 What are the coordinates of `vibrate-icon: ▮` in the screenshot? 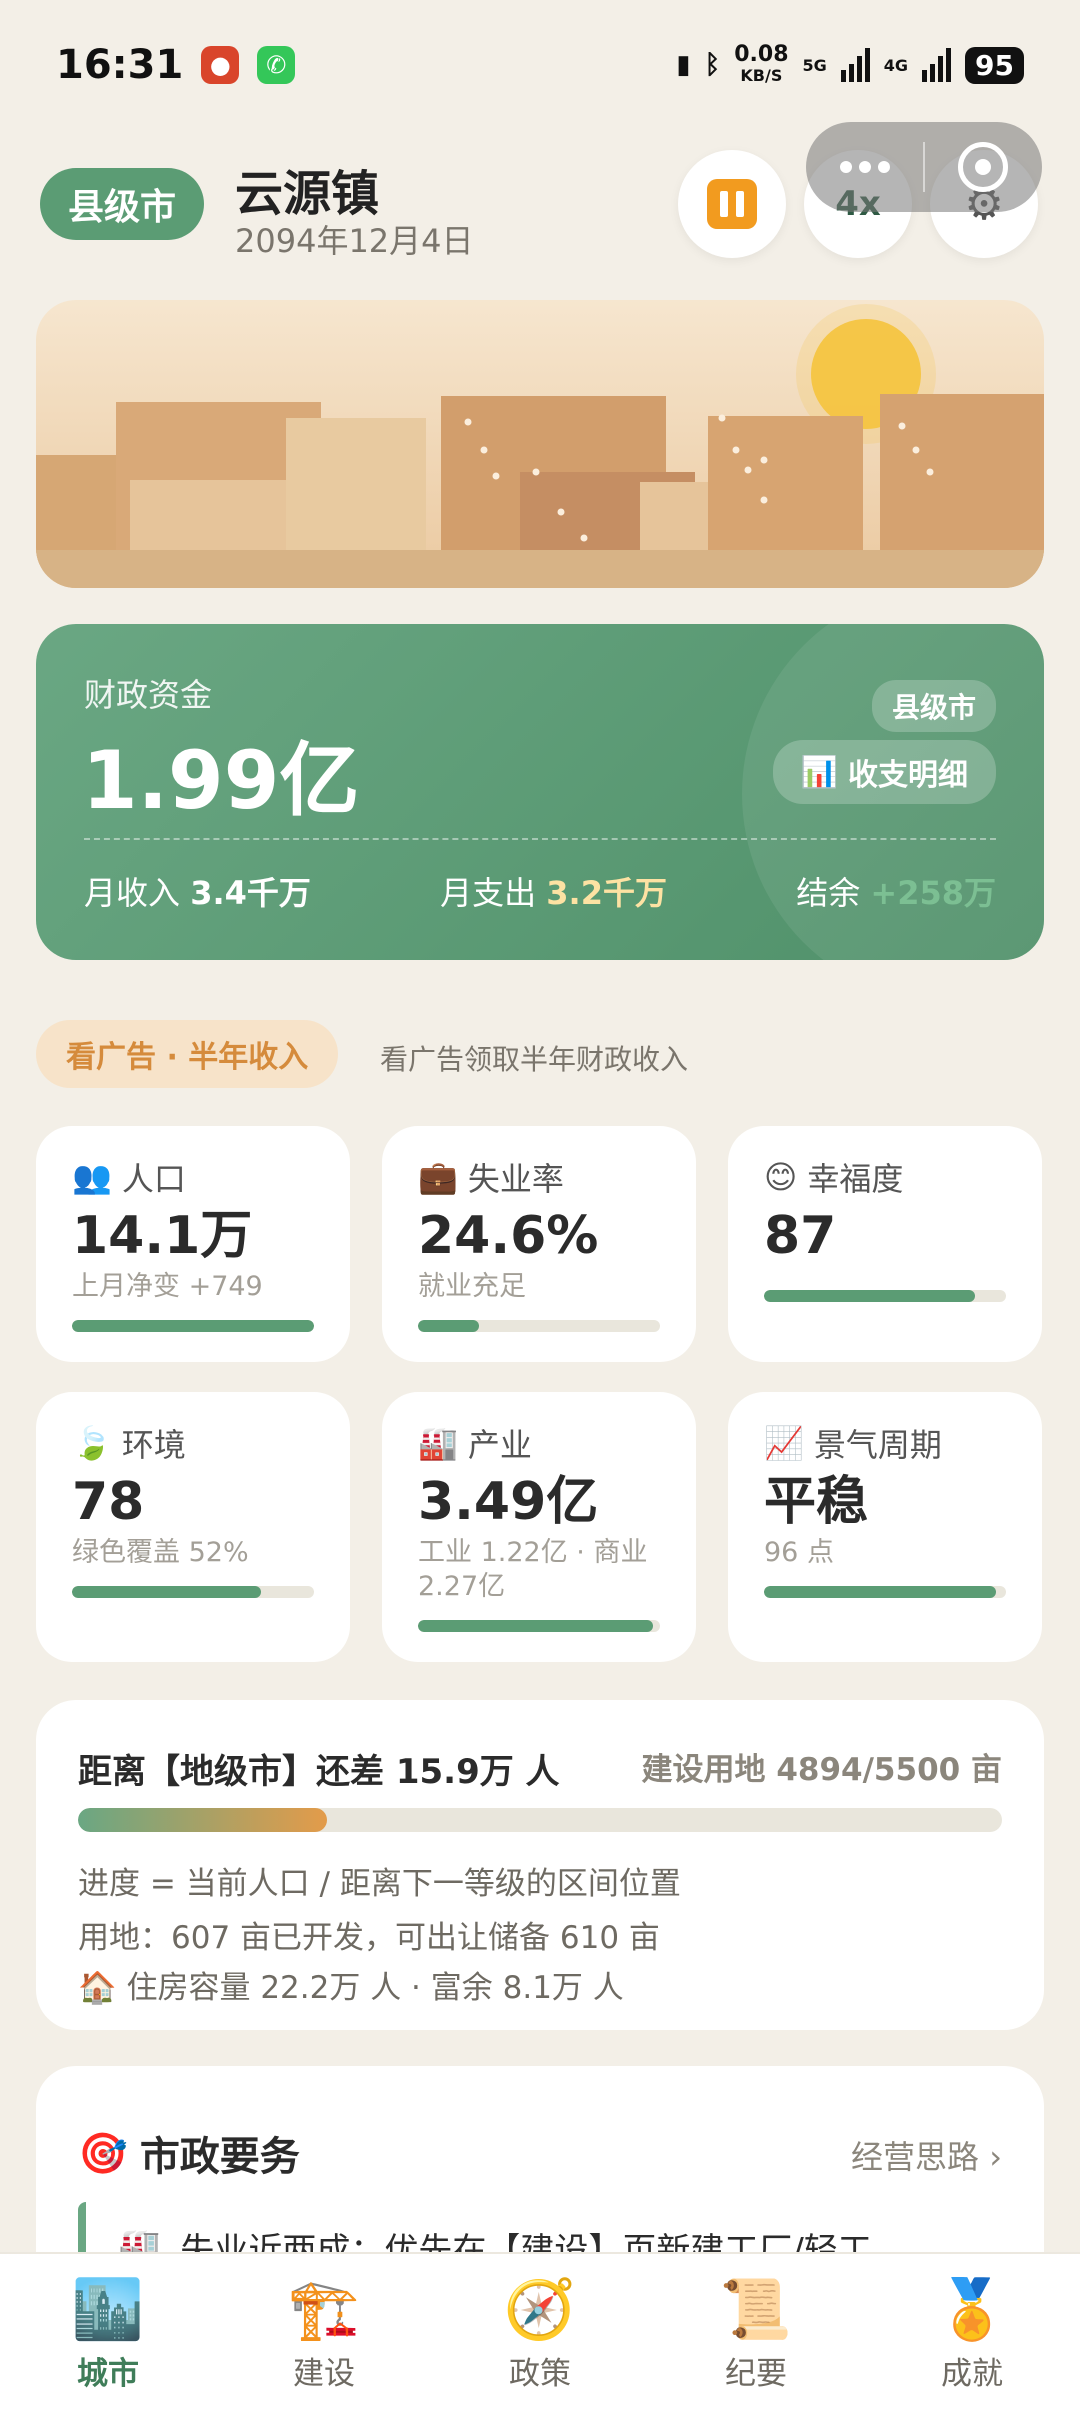 It's located at (683, 65).